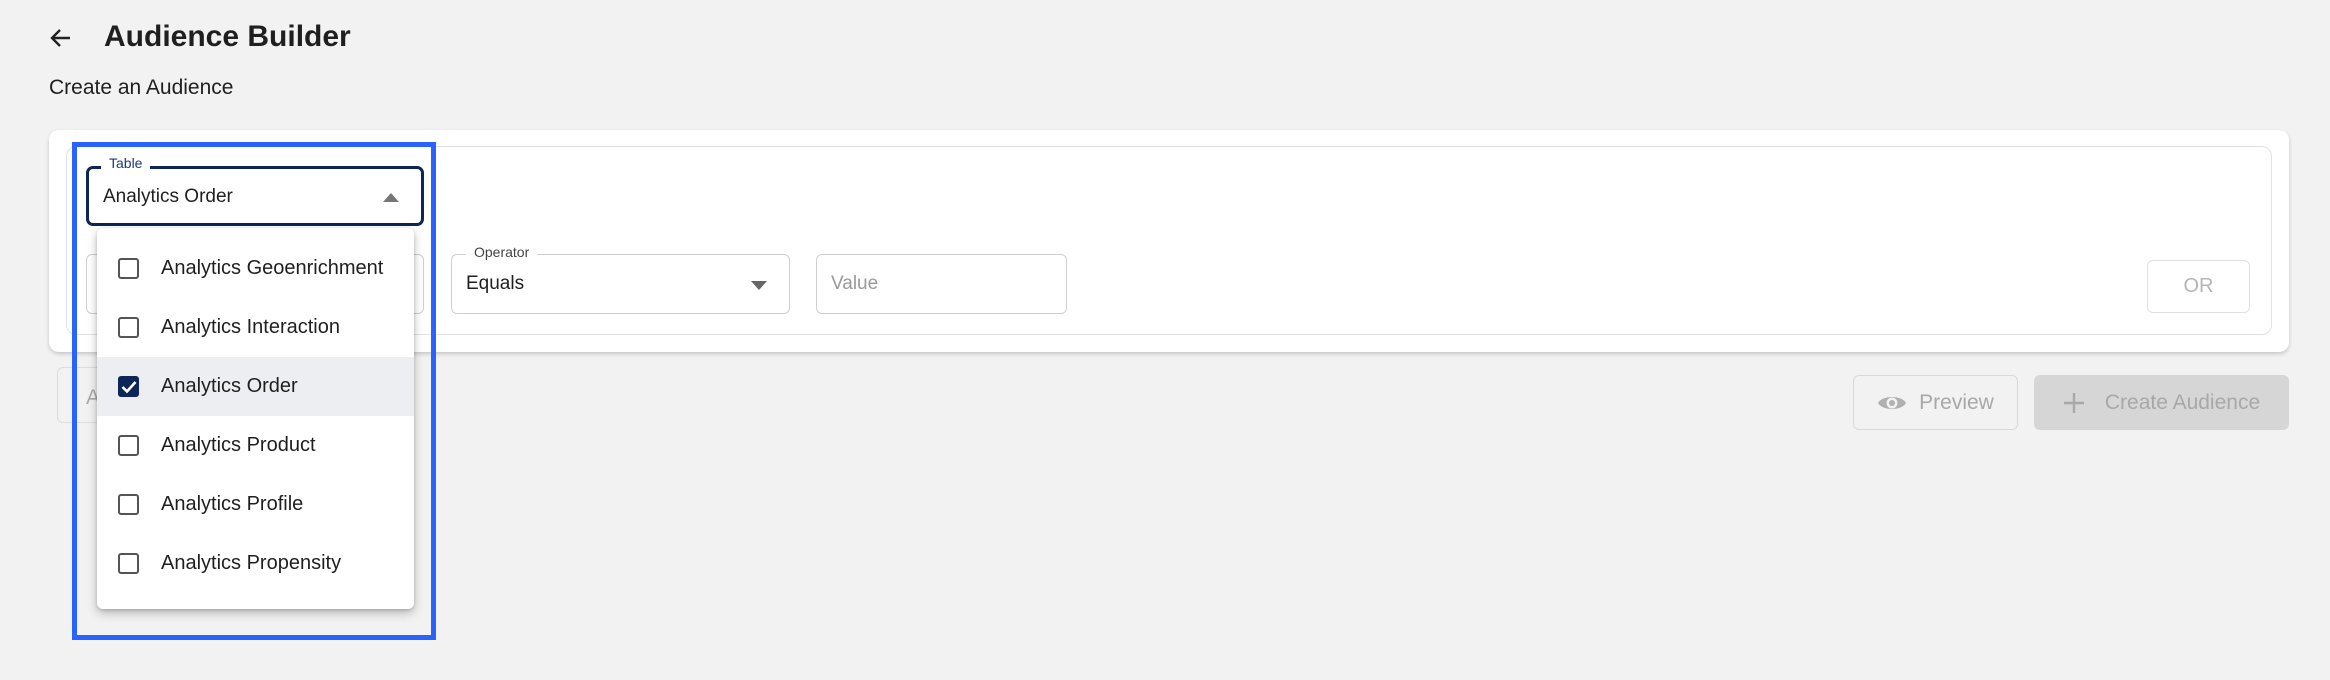  I want to click on table-select: Table Analytics Order, so click(255, 190).